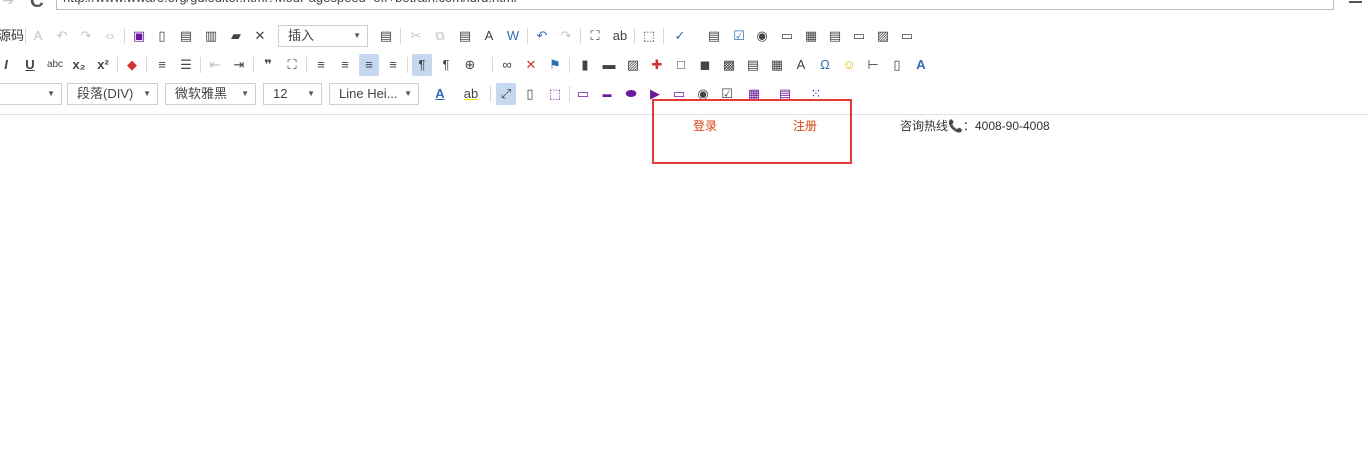  I want to click on hotline: 咨询热线📞：4008-90-4008, so click(975, 126).